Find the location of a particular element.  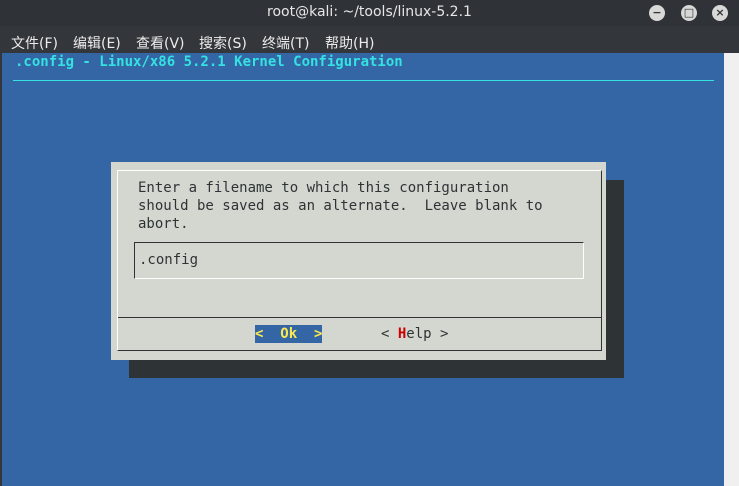

message-line: abort. is located at coordinates (163, 224).